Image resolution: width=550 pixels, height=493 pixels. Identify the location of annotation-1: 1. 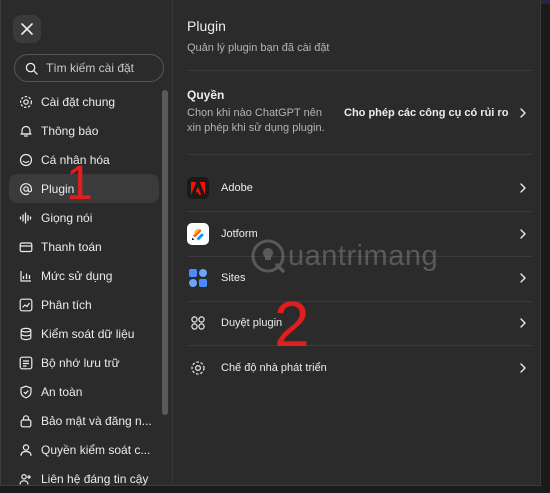
(79, 183).